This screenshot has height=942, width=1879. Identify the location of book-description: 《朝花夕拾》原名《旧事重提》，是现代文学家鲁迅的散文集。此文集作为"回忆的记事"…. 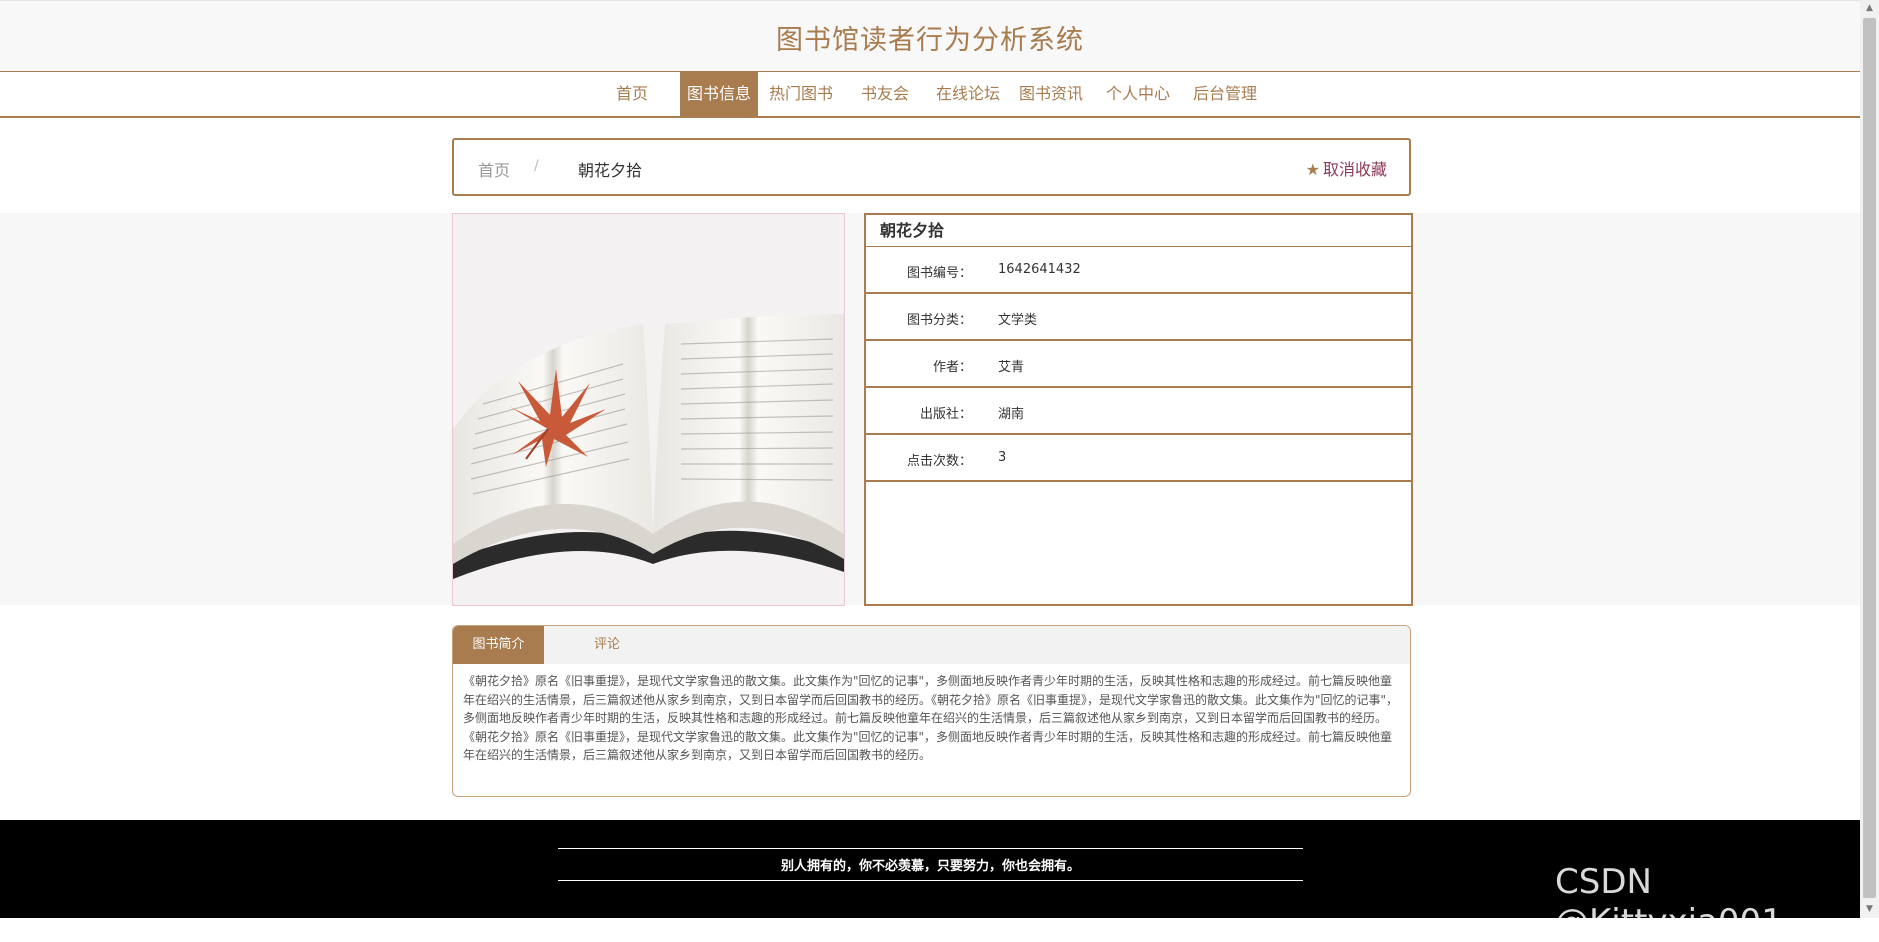
(931, 718).